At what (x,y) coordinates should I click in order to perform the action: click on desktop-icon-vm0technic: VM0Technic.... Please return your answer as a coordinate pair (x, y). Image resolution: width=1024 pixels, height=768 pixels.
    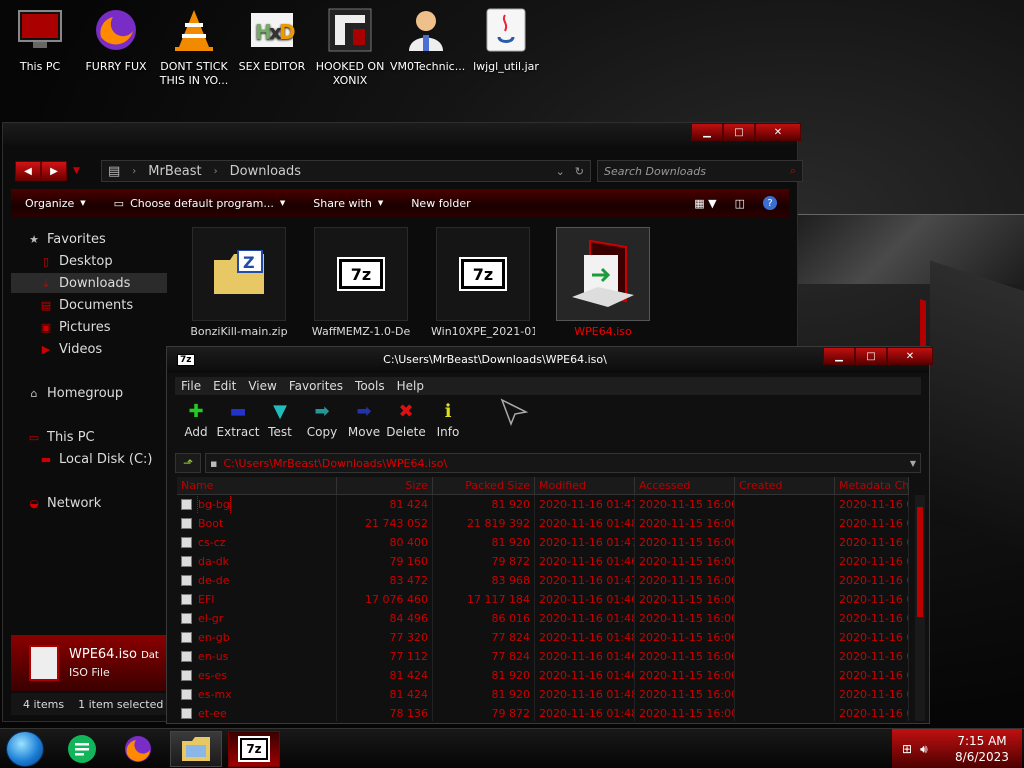
    Looking at the image, I should click on (427, 39).